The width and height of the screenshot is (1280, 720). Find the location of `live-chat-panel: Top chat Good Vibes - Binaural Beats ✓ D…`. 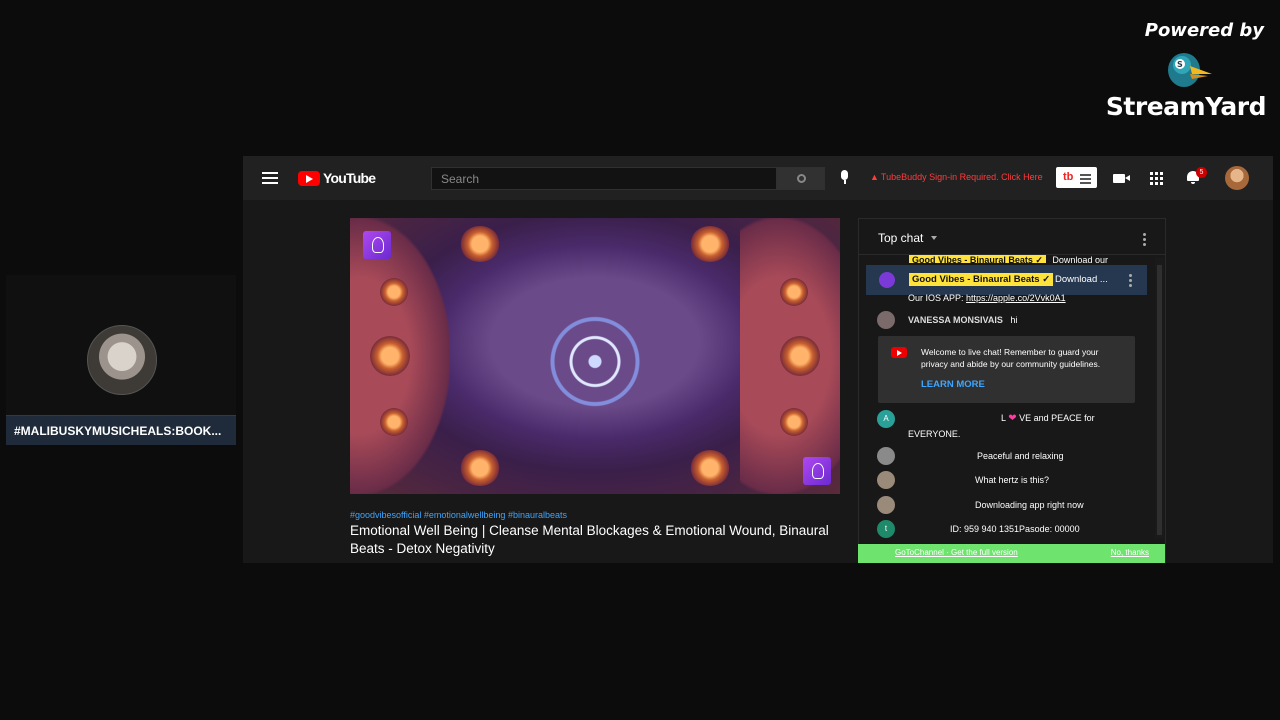

live-chat-panel: Top chat Good Vibes - Binaural Beats ✓ D… is located at coordinates (1012, 390).